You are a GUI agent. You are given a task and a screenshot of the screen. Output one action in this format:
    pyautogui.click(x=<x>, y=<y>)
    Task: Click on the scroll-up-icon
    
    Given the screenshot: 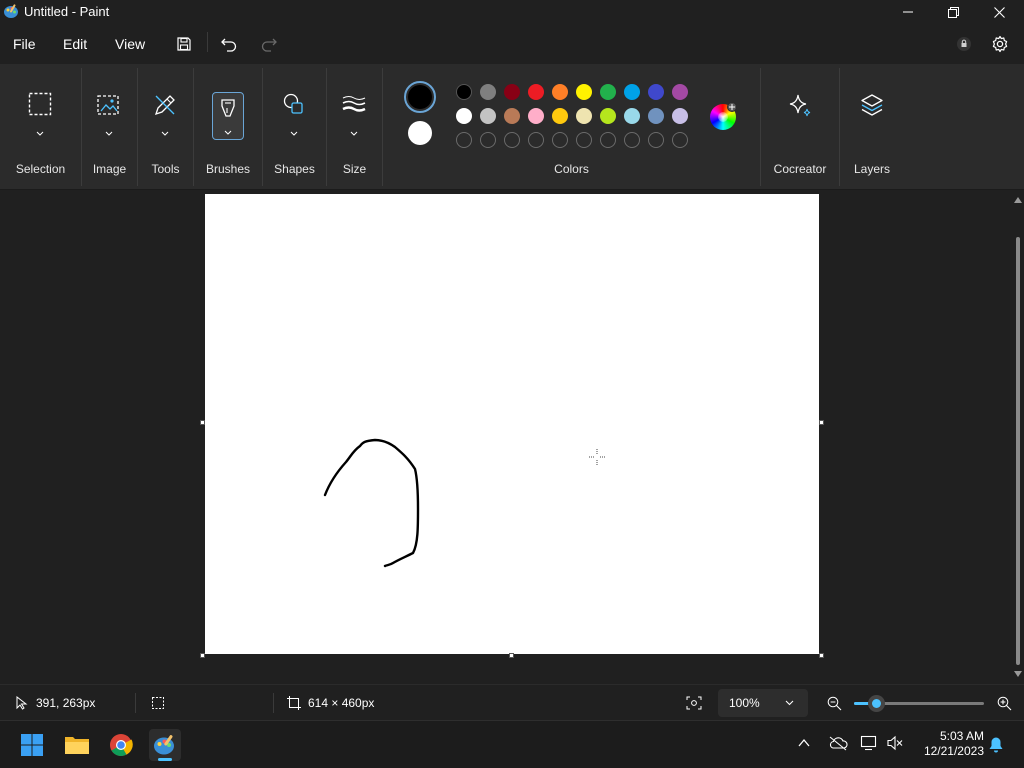 What is the action you would take?
    pyautogui.click(x=1018, y=200)
    